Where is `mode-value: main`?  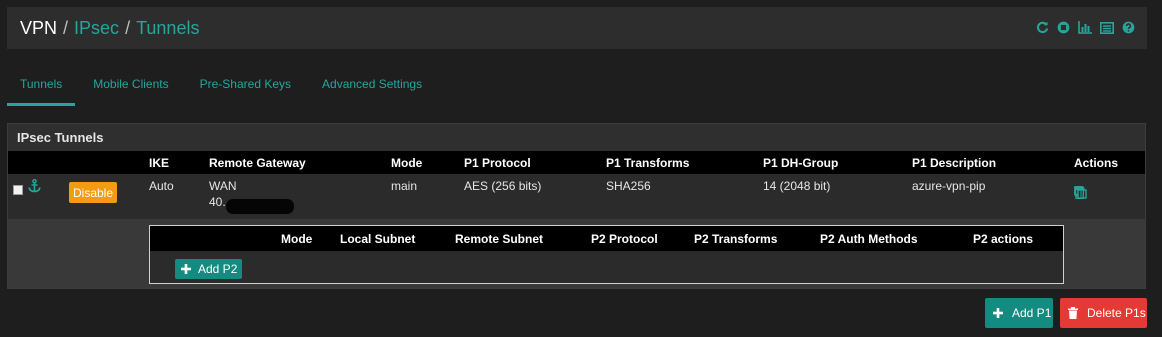 mode-value: main is located at coordinates (404, 186).